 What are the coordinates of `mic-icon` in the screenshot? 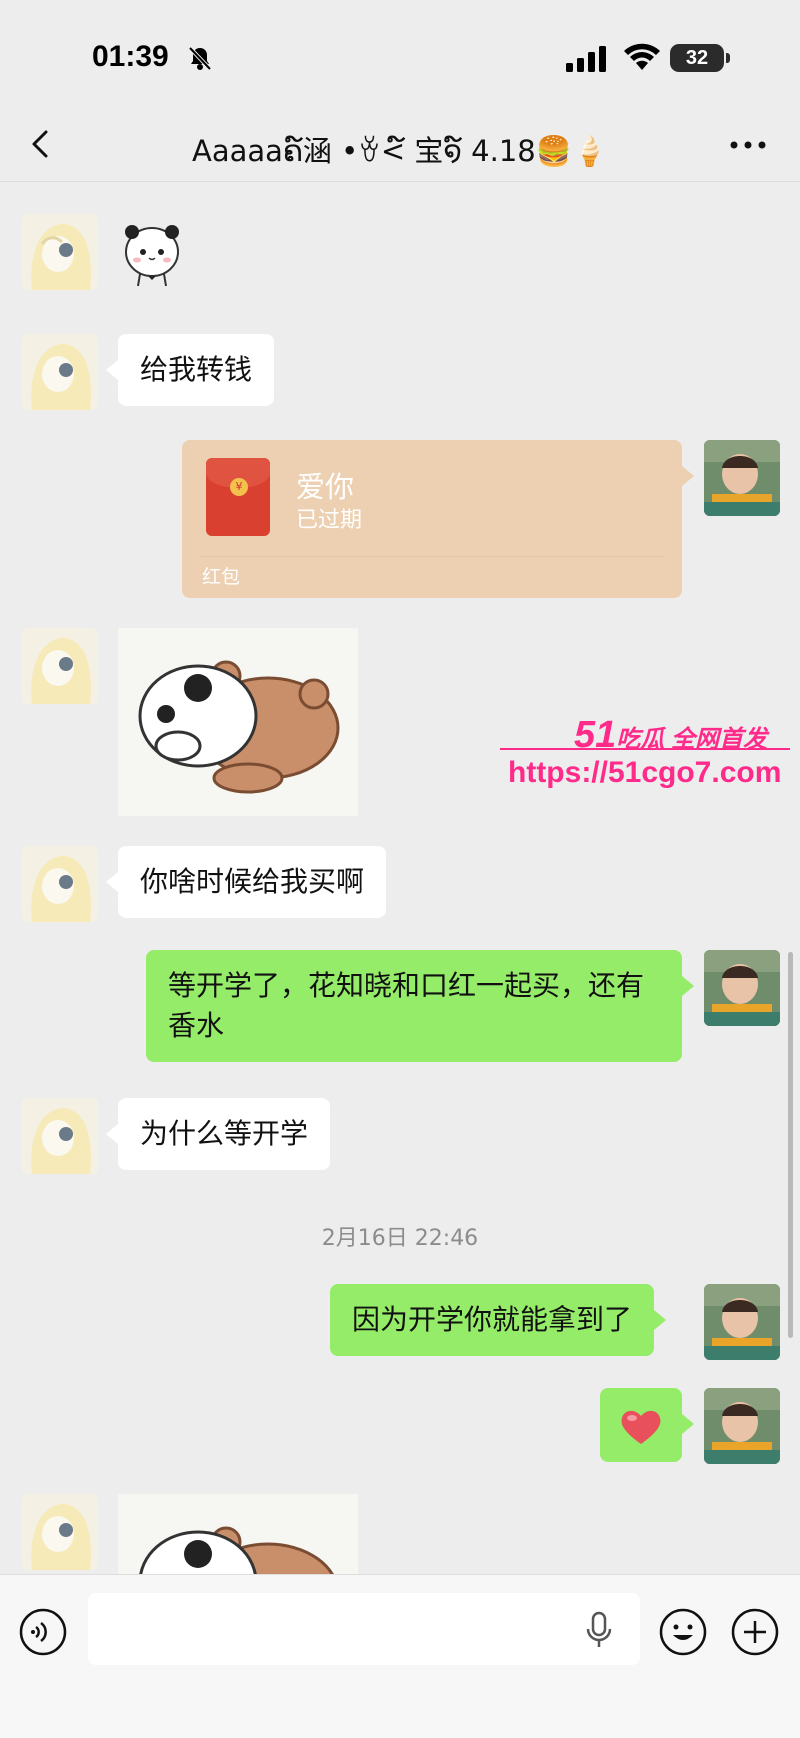 It's located at (599, 1630).